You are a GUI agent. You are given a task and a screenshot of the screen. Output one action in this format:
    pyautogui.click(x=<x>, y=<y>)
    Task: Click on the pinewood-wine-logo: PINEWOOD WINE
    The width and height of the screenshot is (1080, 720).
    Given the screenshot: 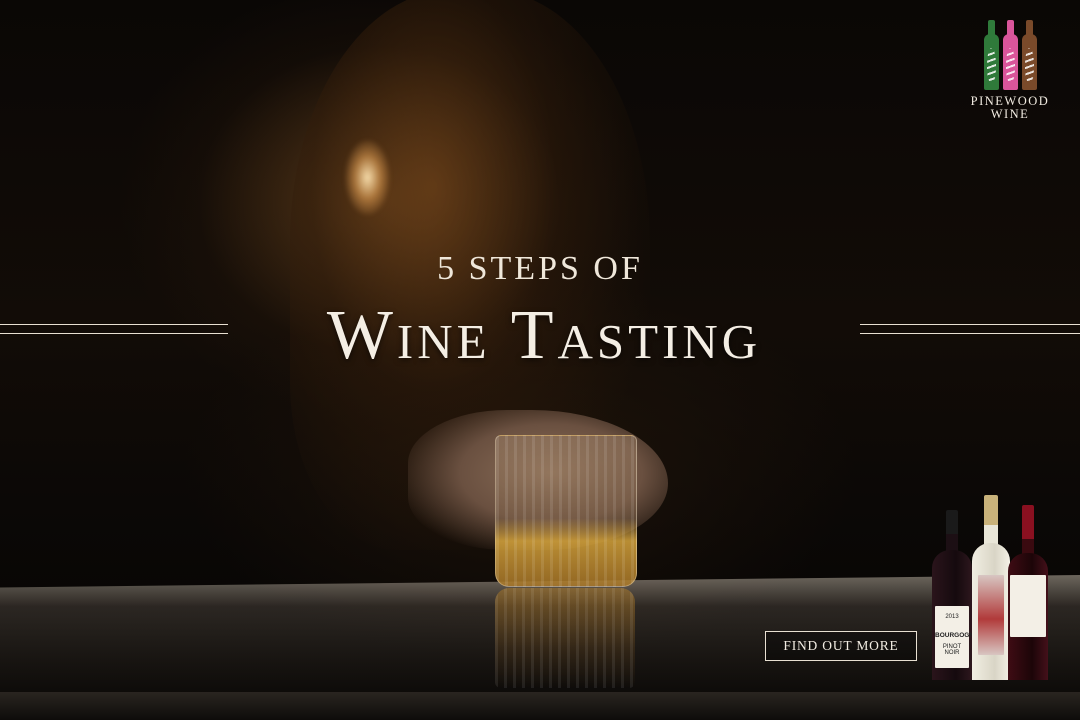 What is the action you would take?
    pyautogui.click(x=1010, y=69)
    